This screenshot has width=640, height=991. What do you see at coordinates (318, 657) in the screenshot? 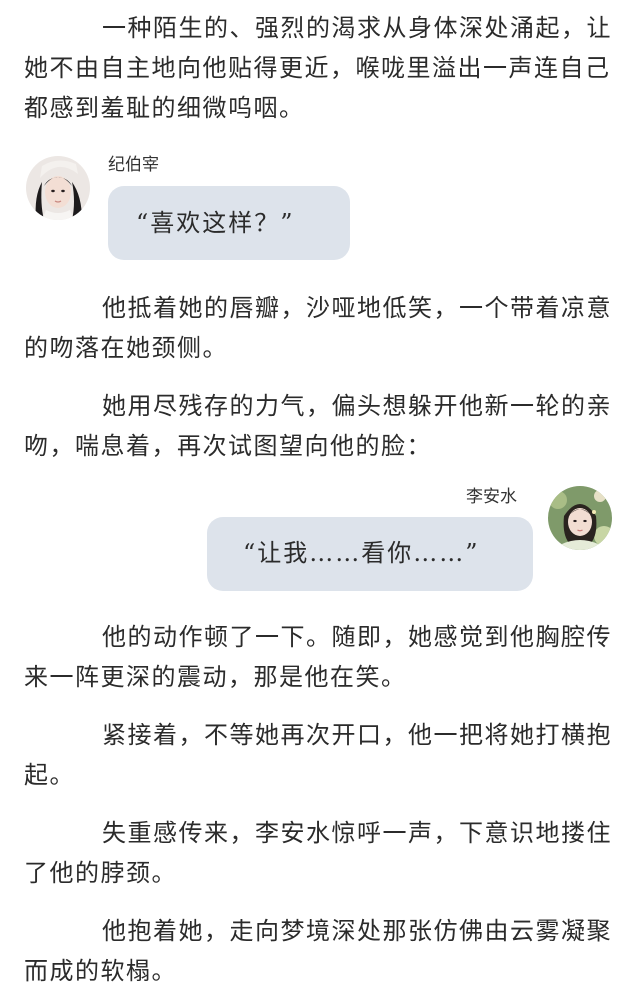
I see `story-paragraph: 他的动作顿了一下。随即，她感觉到他胸腔传来一阵更深的震动，那是他在笑。` at bounding box center [318, 657].